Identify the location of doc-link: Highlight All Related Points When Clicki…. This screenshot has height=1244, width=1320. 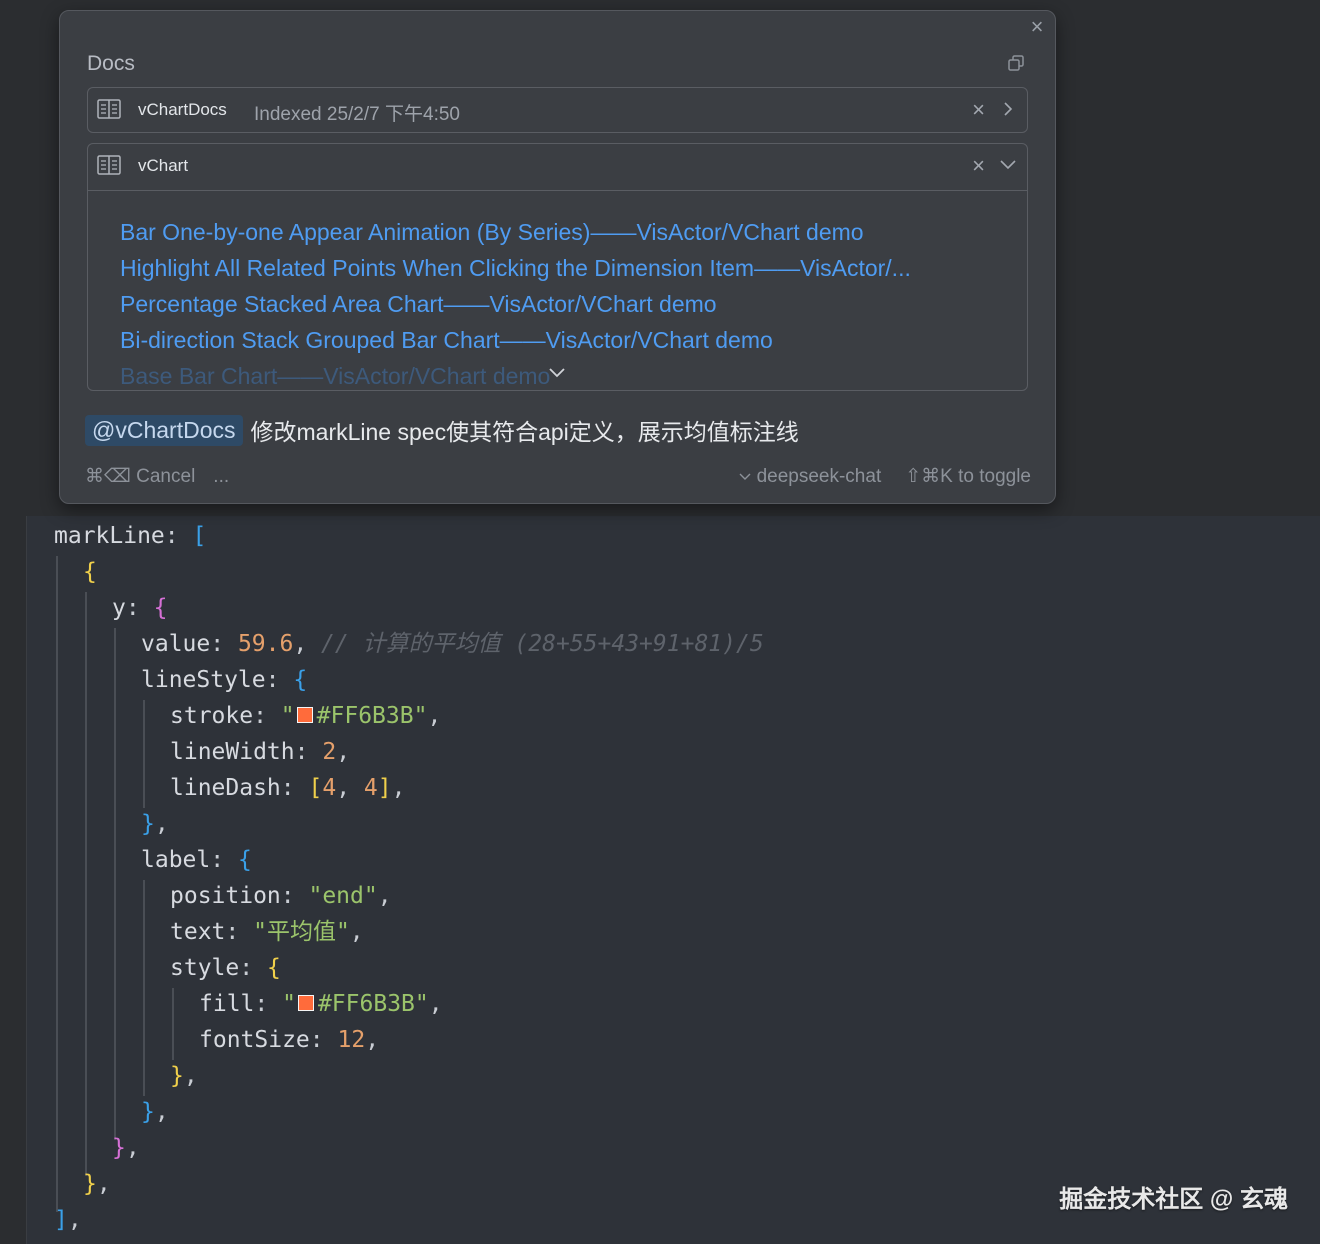
(515, 268).